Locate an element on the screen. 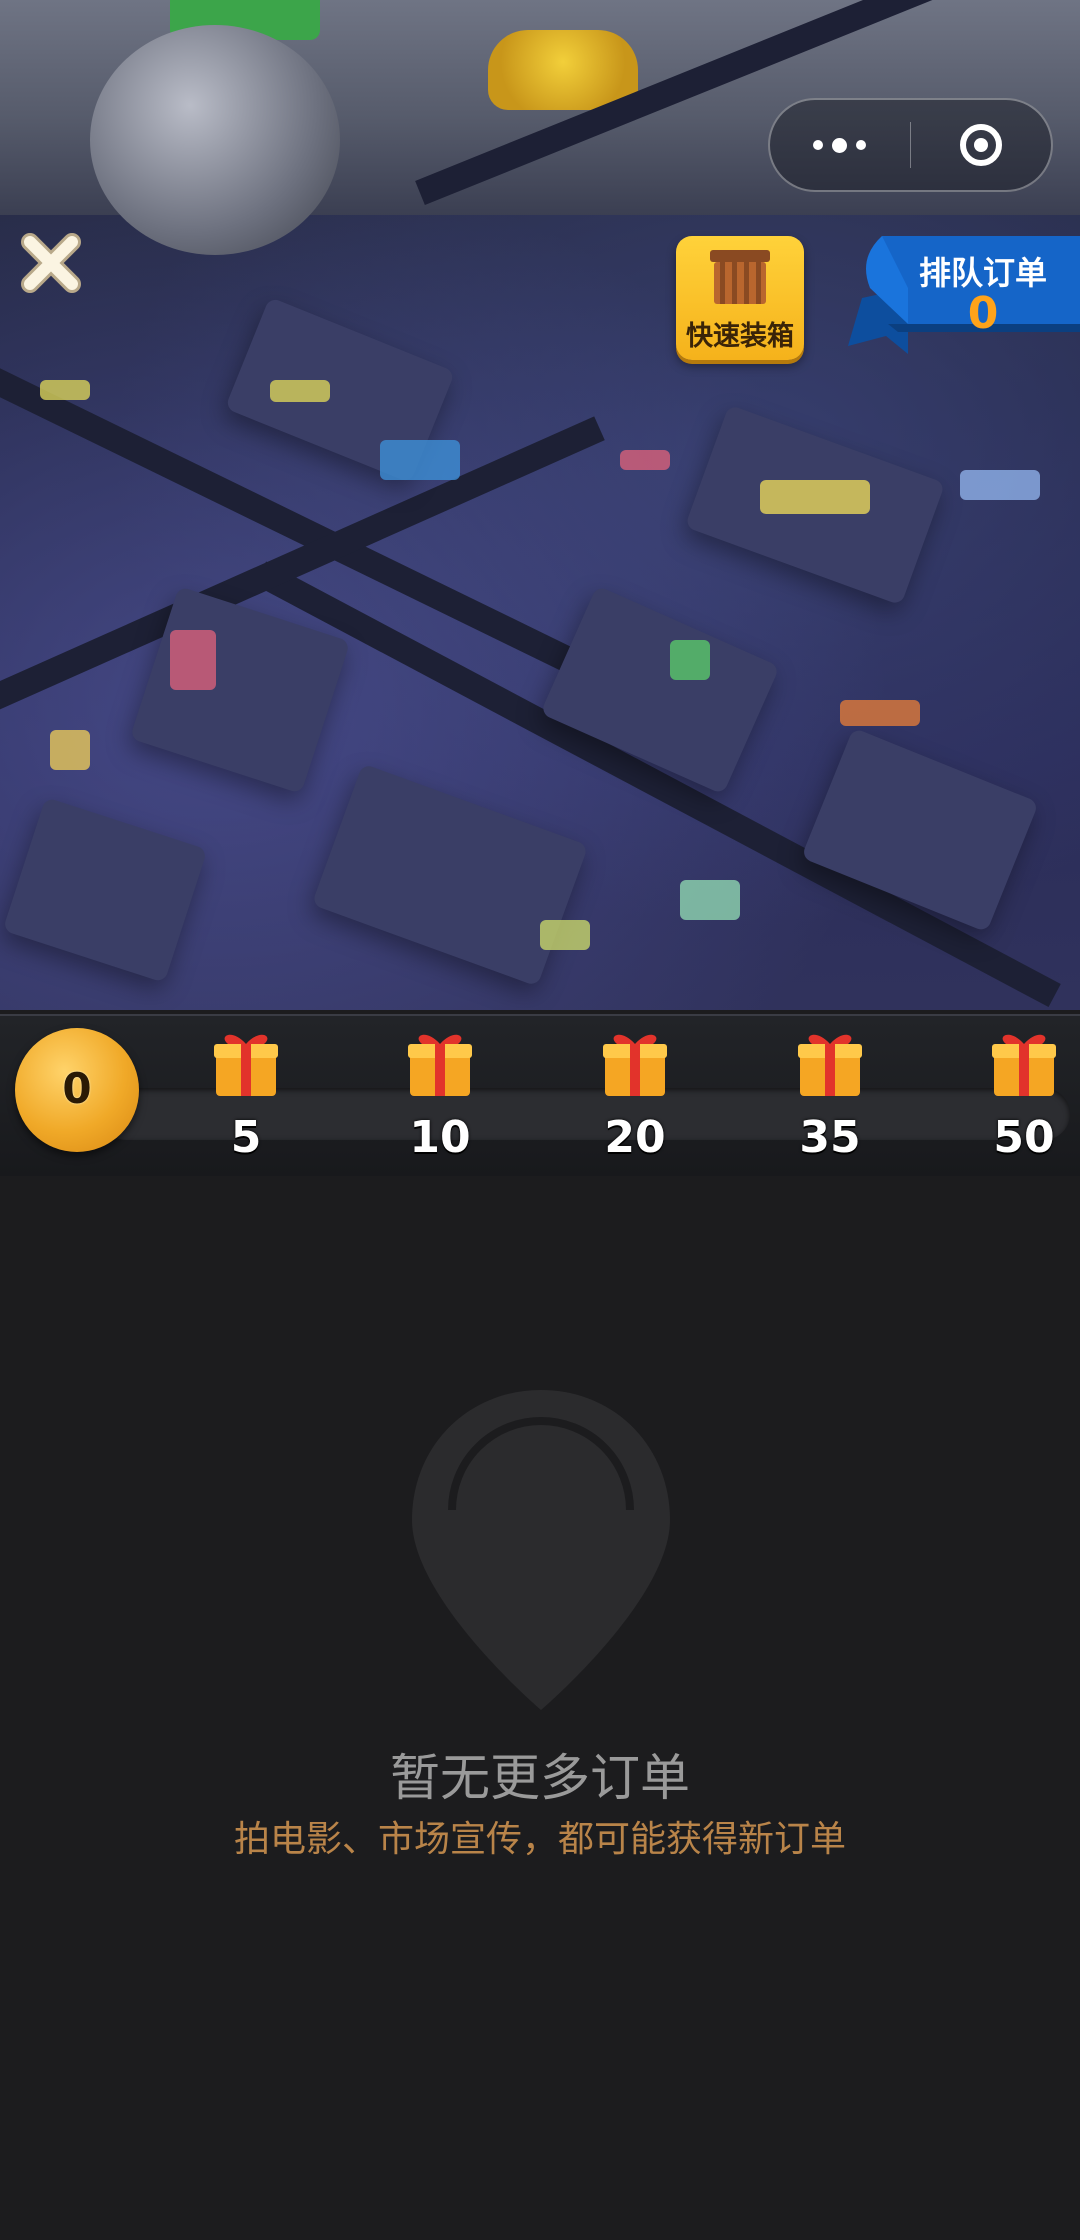 Image resolution: width=1080 pixels, height=2240 pixels. more-dots-icon is located at coordinates (840, 145).